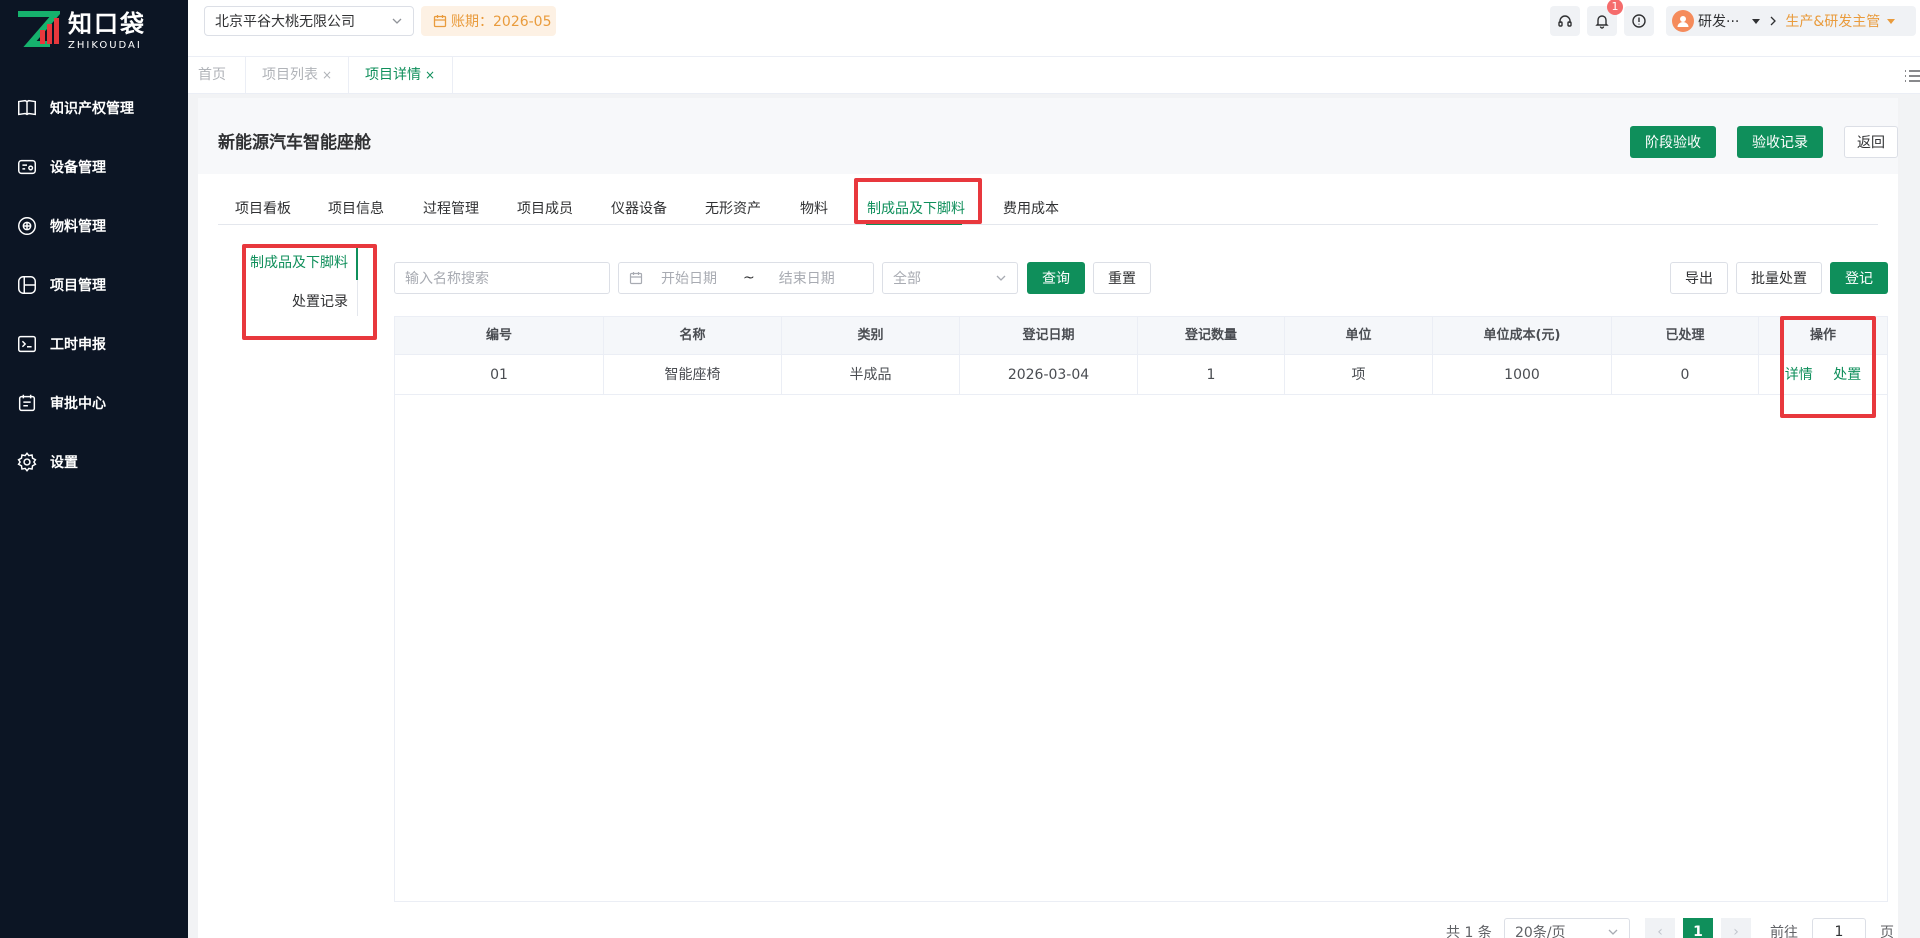  Describe the element at coordinates (27, 166) in the screenshot. I see `device-icon` at that location.